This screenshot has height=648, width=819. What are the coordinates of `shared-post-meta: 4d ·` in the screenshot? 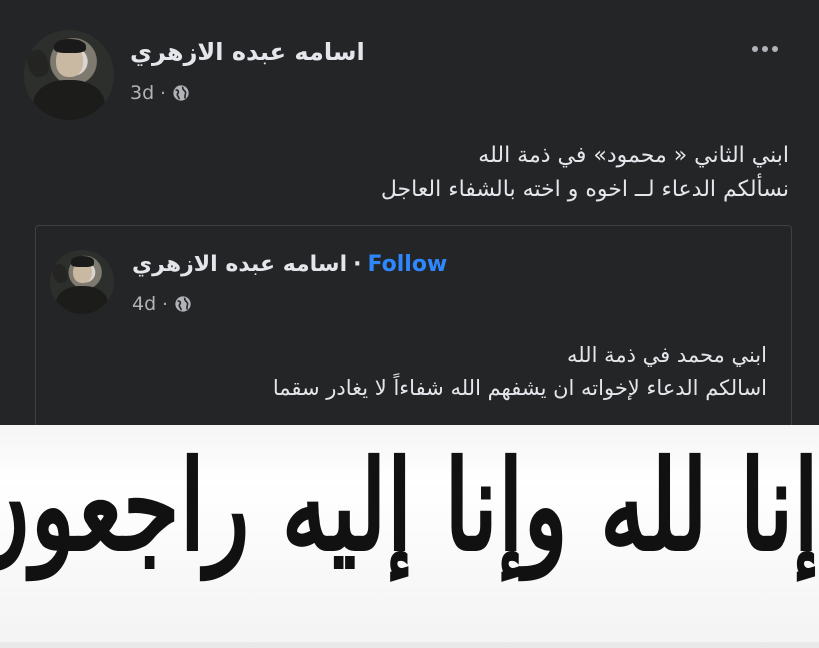 It's located at (162, 304).